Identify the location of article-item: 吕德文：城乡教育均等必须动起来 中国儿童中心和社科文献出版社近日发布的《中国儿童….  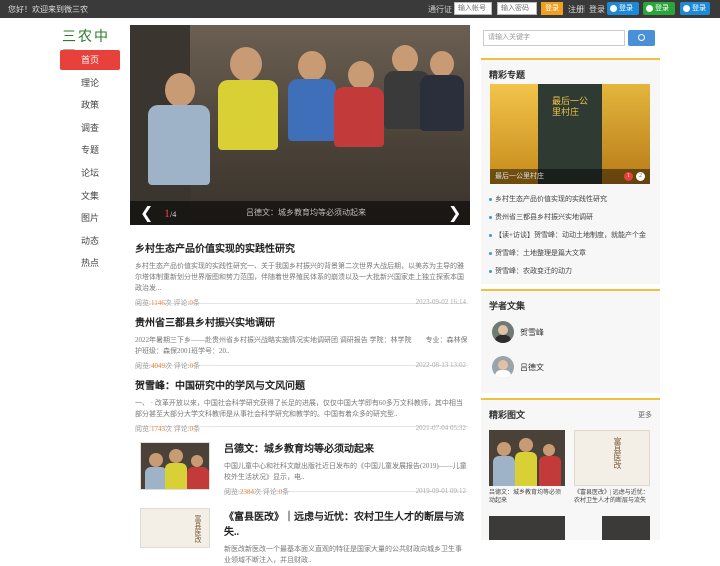
(346, 468).